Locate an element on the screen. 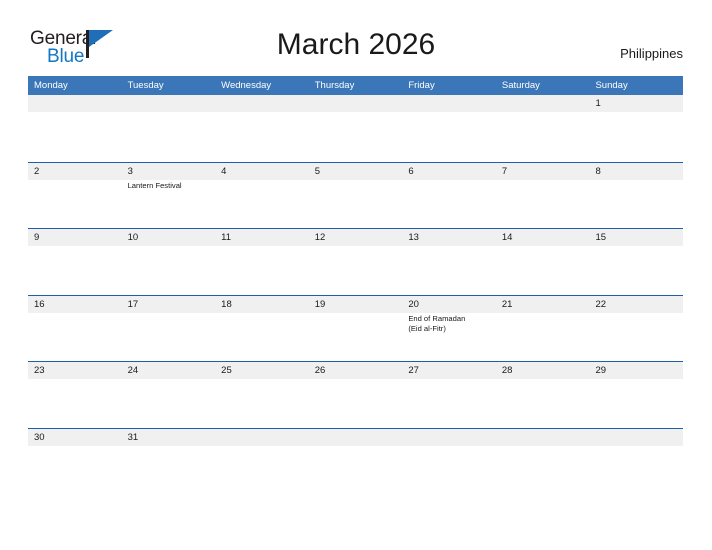 This screenshot has width=712, height=550. country-label: Philippines is located at coordinates (651, 53).